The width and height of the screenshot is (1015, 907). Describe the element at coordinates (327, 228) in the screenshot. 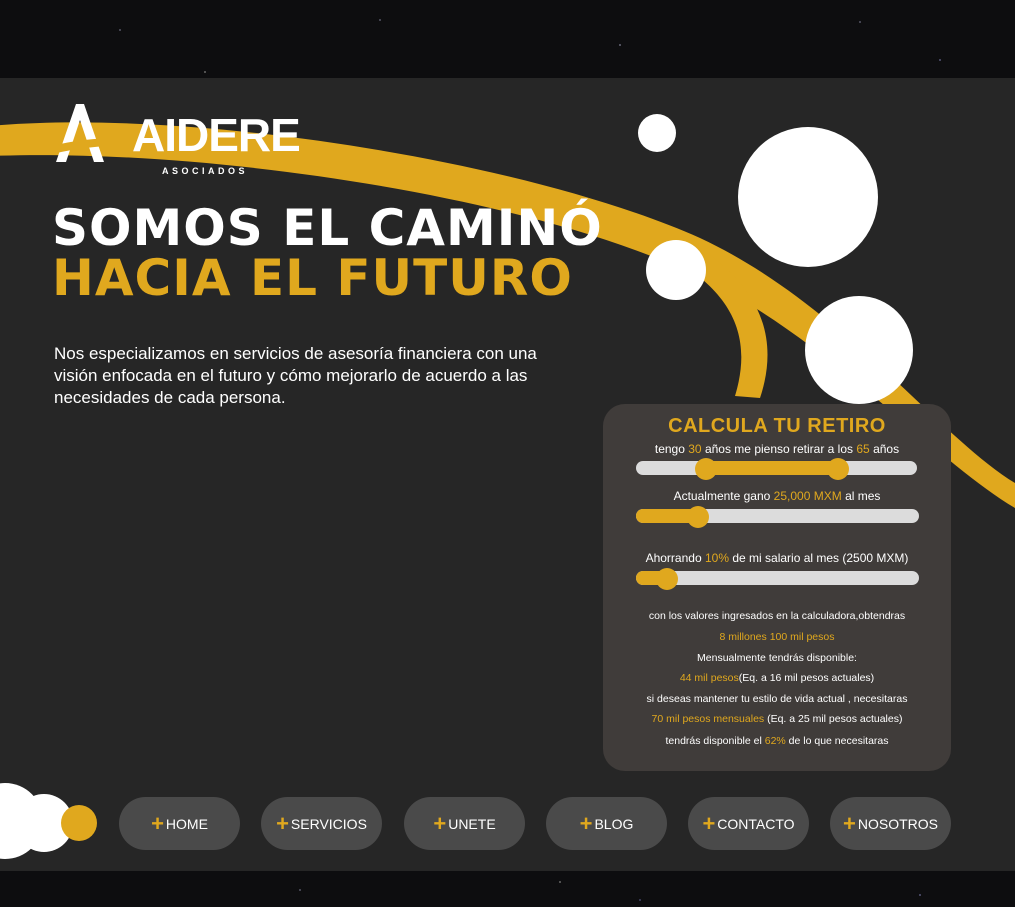

I see `hero-heading-line1: SOMOS EL CAMINÓ` at that location.